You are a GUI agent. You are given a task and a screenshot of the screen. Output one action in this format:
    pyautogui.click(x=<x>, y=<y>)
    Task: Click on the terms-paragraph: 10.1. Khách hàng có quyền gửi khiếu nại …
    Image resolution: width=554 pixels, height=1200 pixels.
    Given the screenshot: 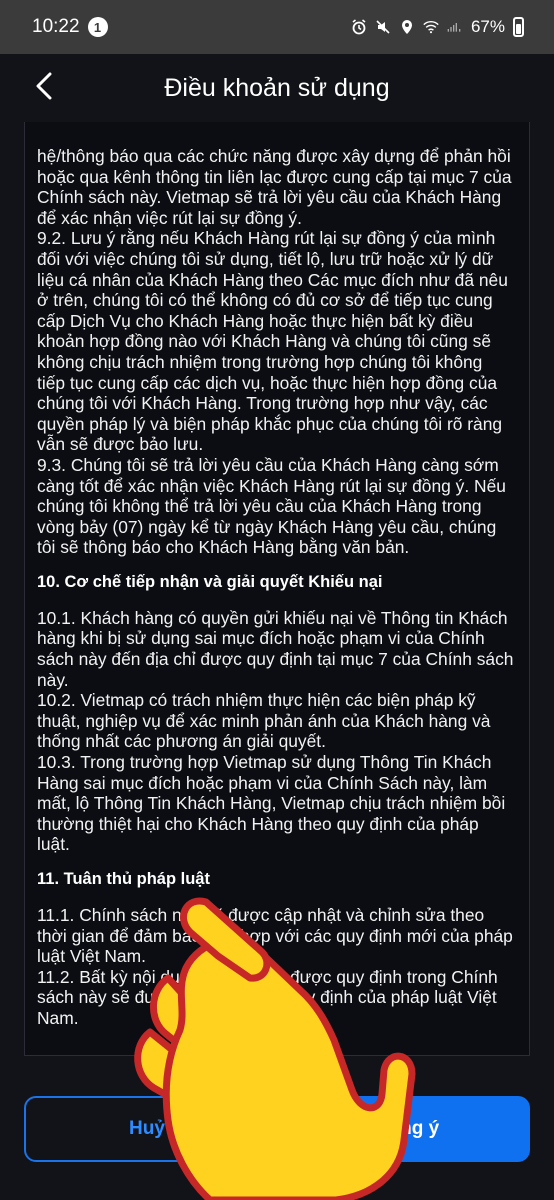 What is the action you would take?
    pyautogui.click(x=275, y=648)
    